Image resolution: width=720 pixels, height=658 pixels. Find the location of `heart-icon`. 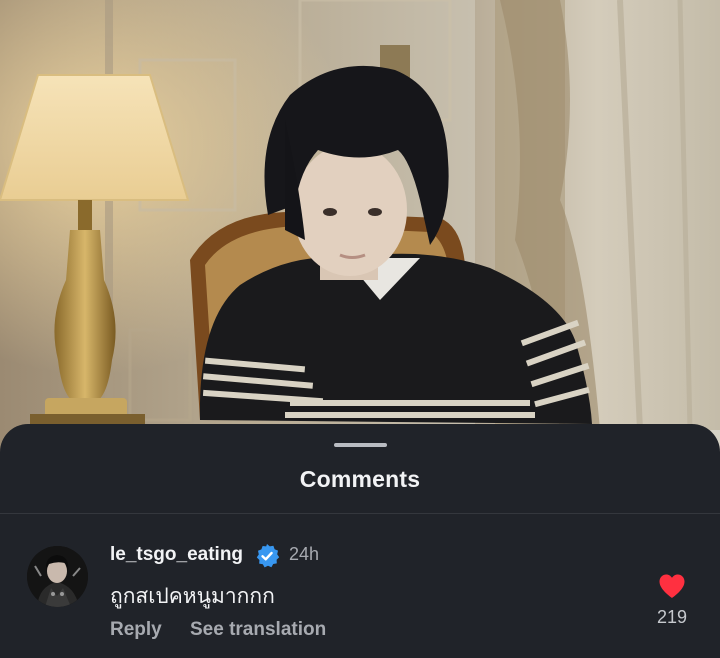

heart-icon is located at coordinates (672, 586).